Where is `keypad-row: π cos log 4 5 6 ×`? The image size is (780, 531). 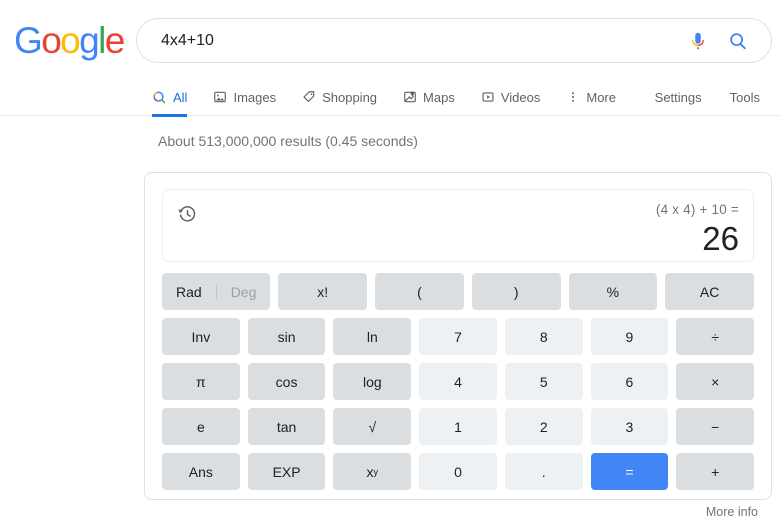
keypad-row: π cos log 4 5 6 × is located at coordinates (458, 381).